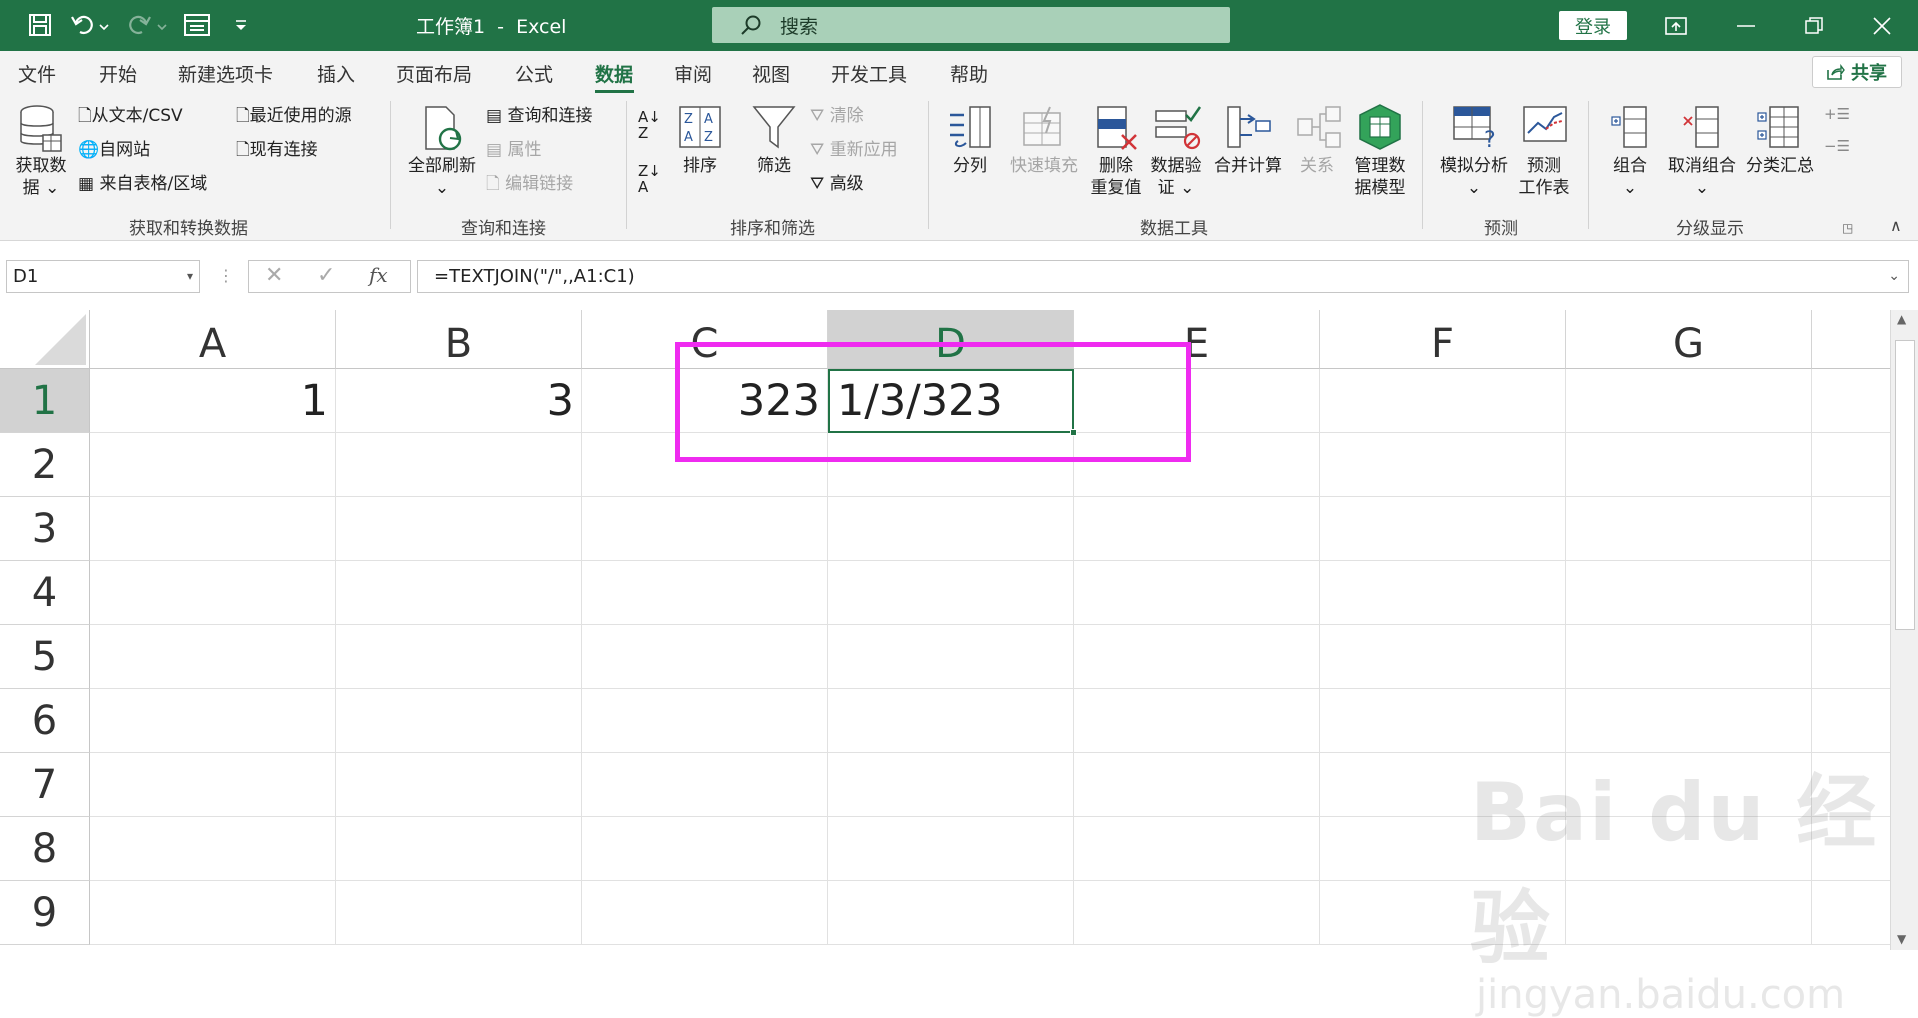 Image resolution: width=1918 pixels, height=1018 pixels. What do you see at coordinates (45, 785) in the screenshot?
I see `row-header-7: 7` at bounding box center [45, 785].